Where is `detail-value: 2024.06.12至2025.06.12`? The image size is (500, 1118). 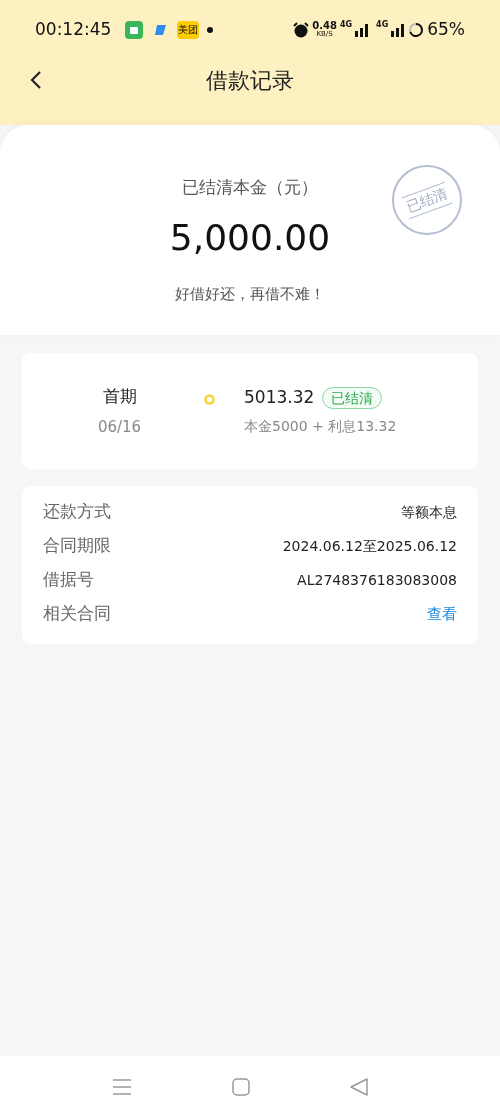
detail-value: 2024.06.12至2025.06.12 is located at coordinates (369, 546).